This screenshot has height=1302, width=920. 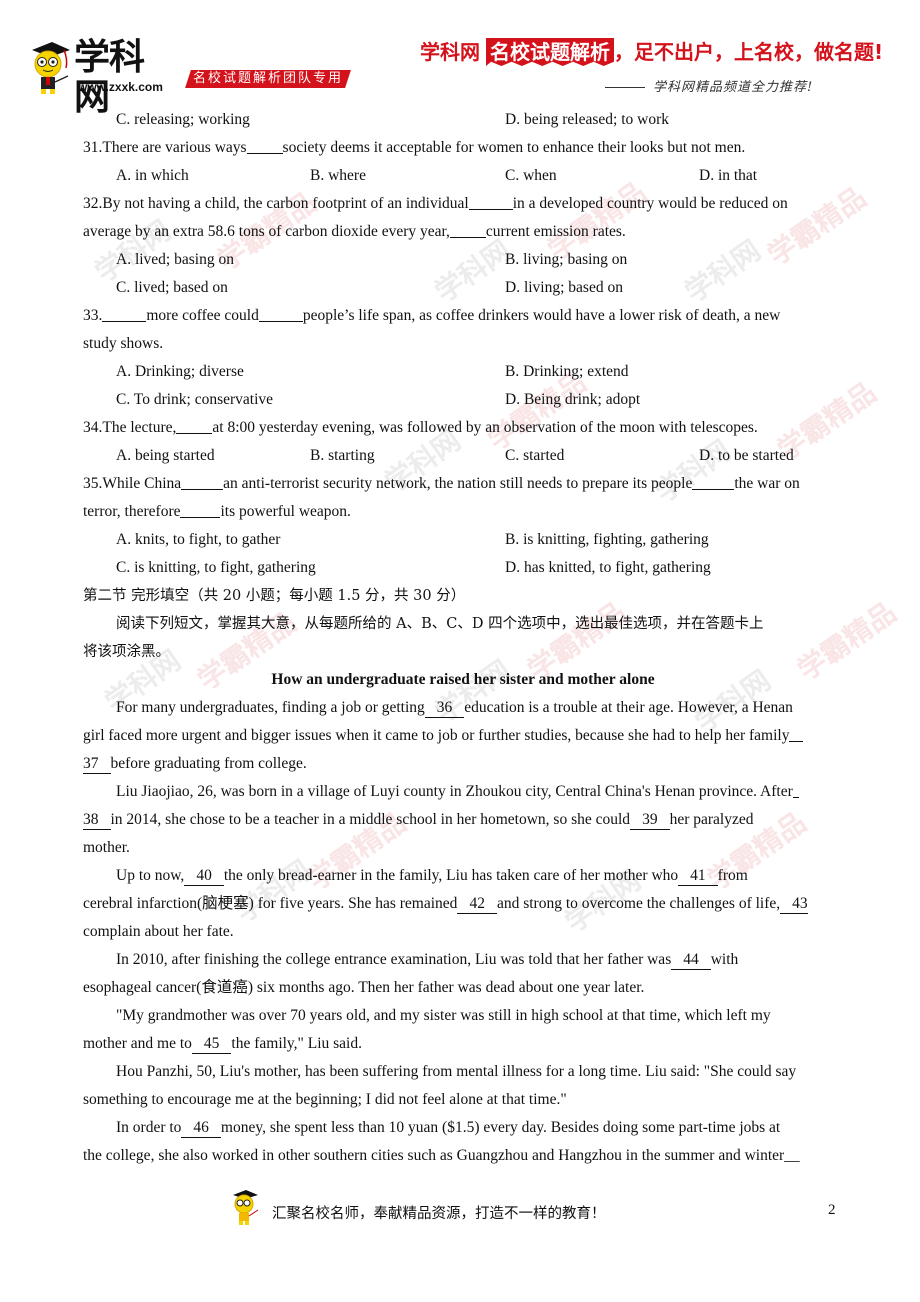 What do you see at coordinates (150, 875) in the screenshot?
I see `passage-text: Up to now,` at bounding box center [150, 875].